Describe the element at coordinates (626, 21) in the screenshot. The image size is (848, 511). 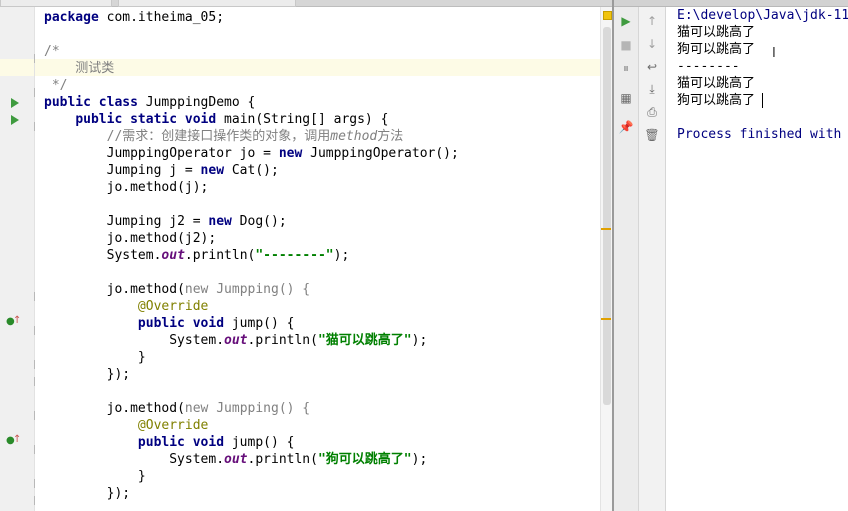
I see `rerun-icon: ▶` at that location.